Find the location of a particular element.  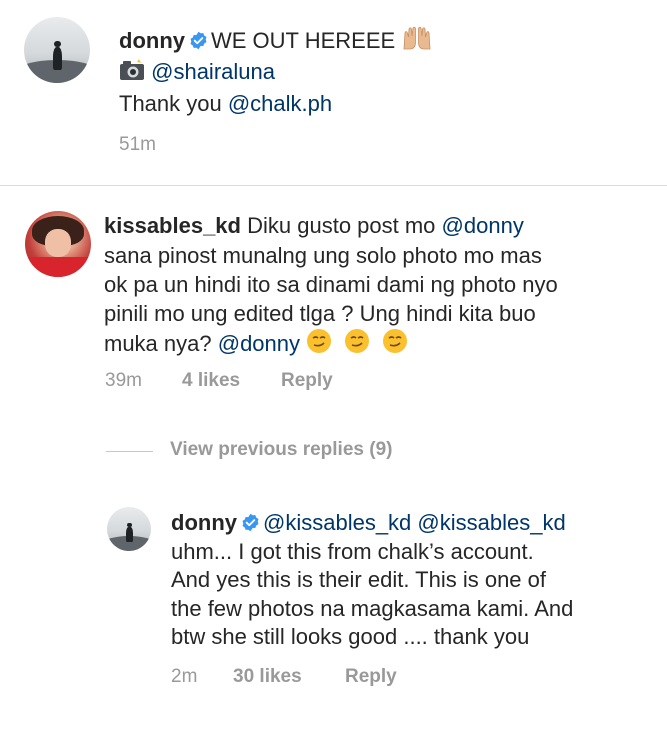

reply-line-2: uhm... I got this from chalk’s account. is located at coordinates (352, 551).